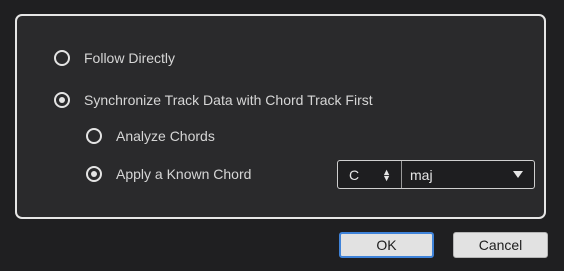  What do you see at coordinates (386, 245) in the screenshot?
I see `ok-button: OK` at bounding box center [386, 245].